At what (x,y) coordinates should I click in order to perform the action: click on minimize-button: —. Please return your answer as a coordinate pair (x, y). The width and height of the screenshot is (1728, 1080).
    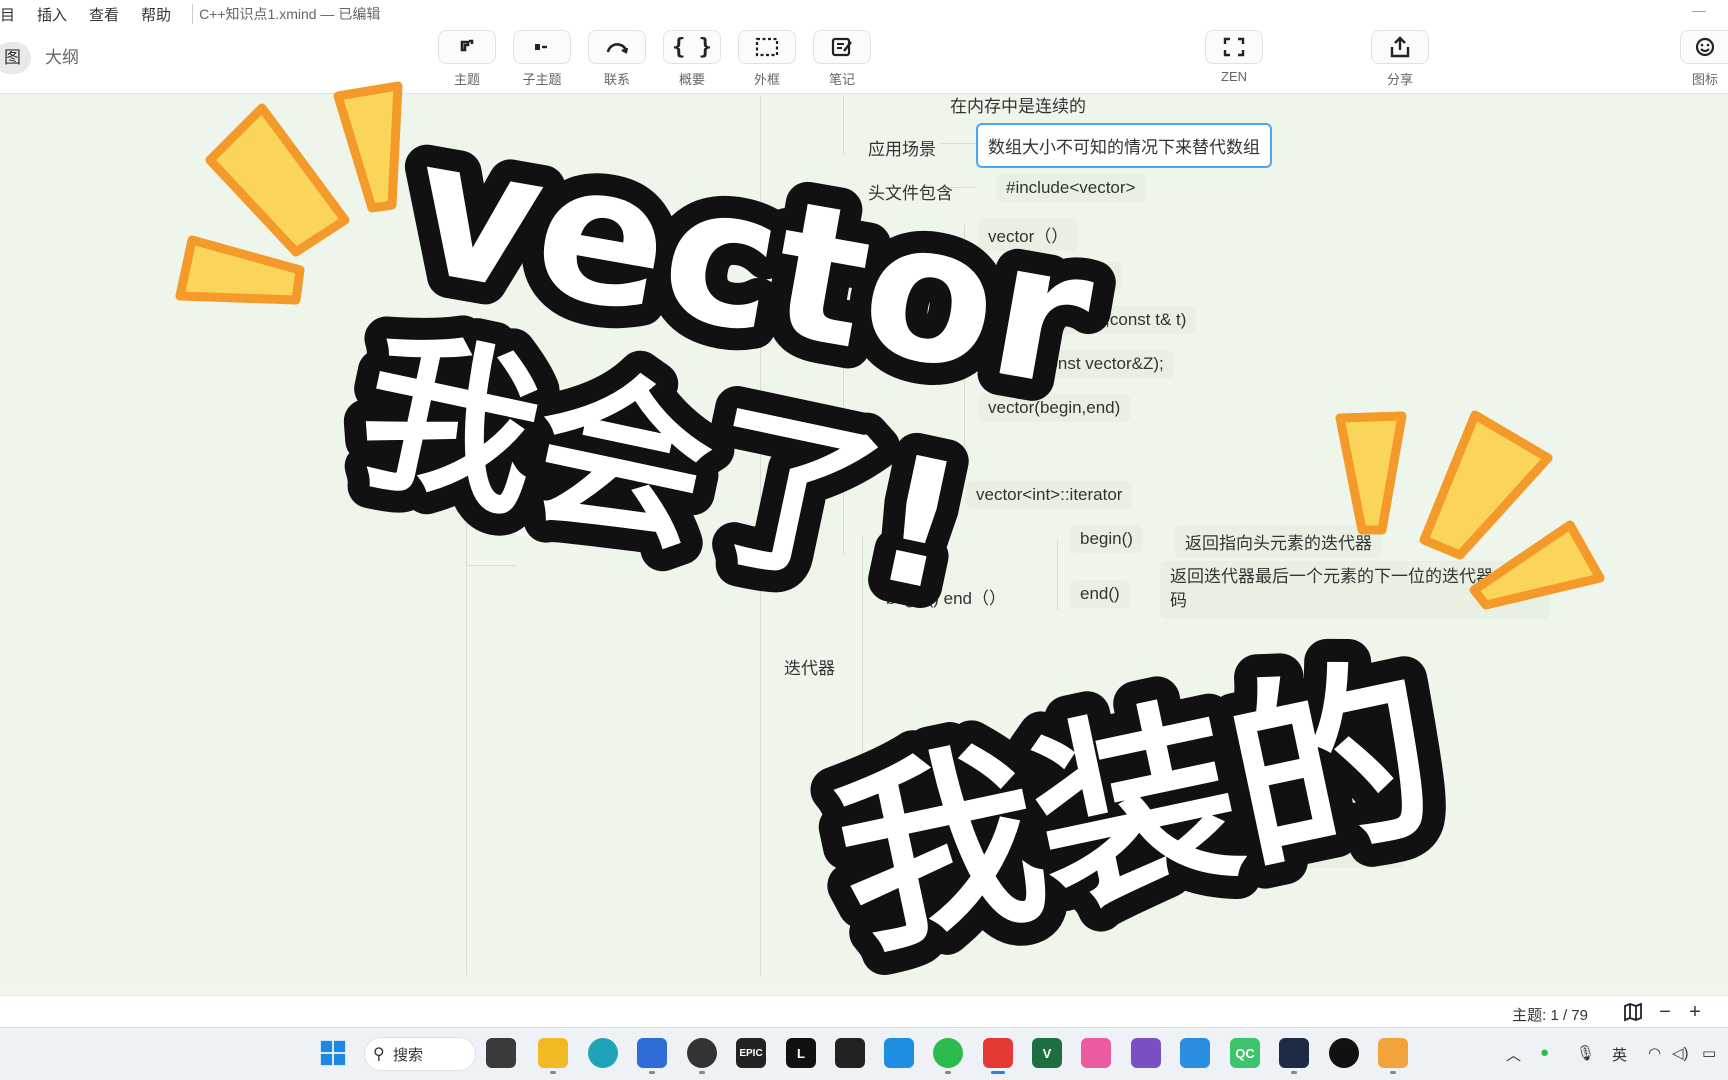
    Looking at the image, I should click on (1699, 10).